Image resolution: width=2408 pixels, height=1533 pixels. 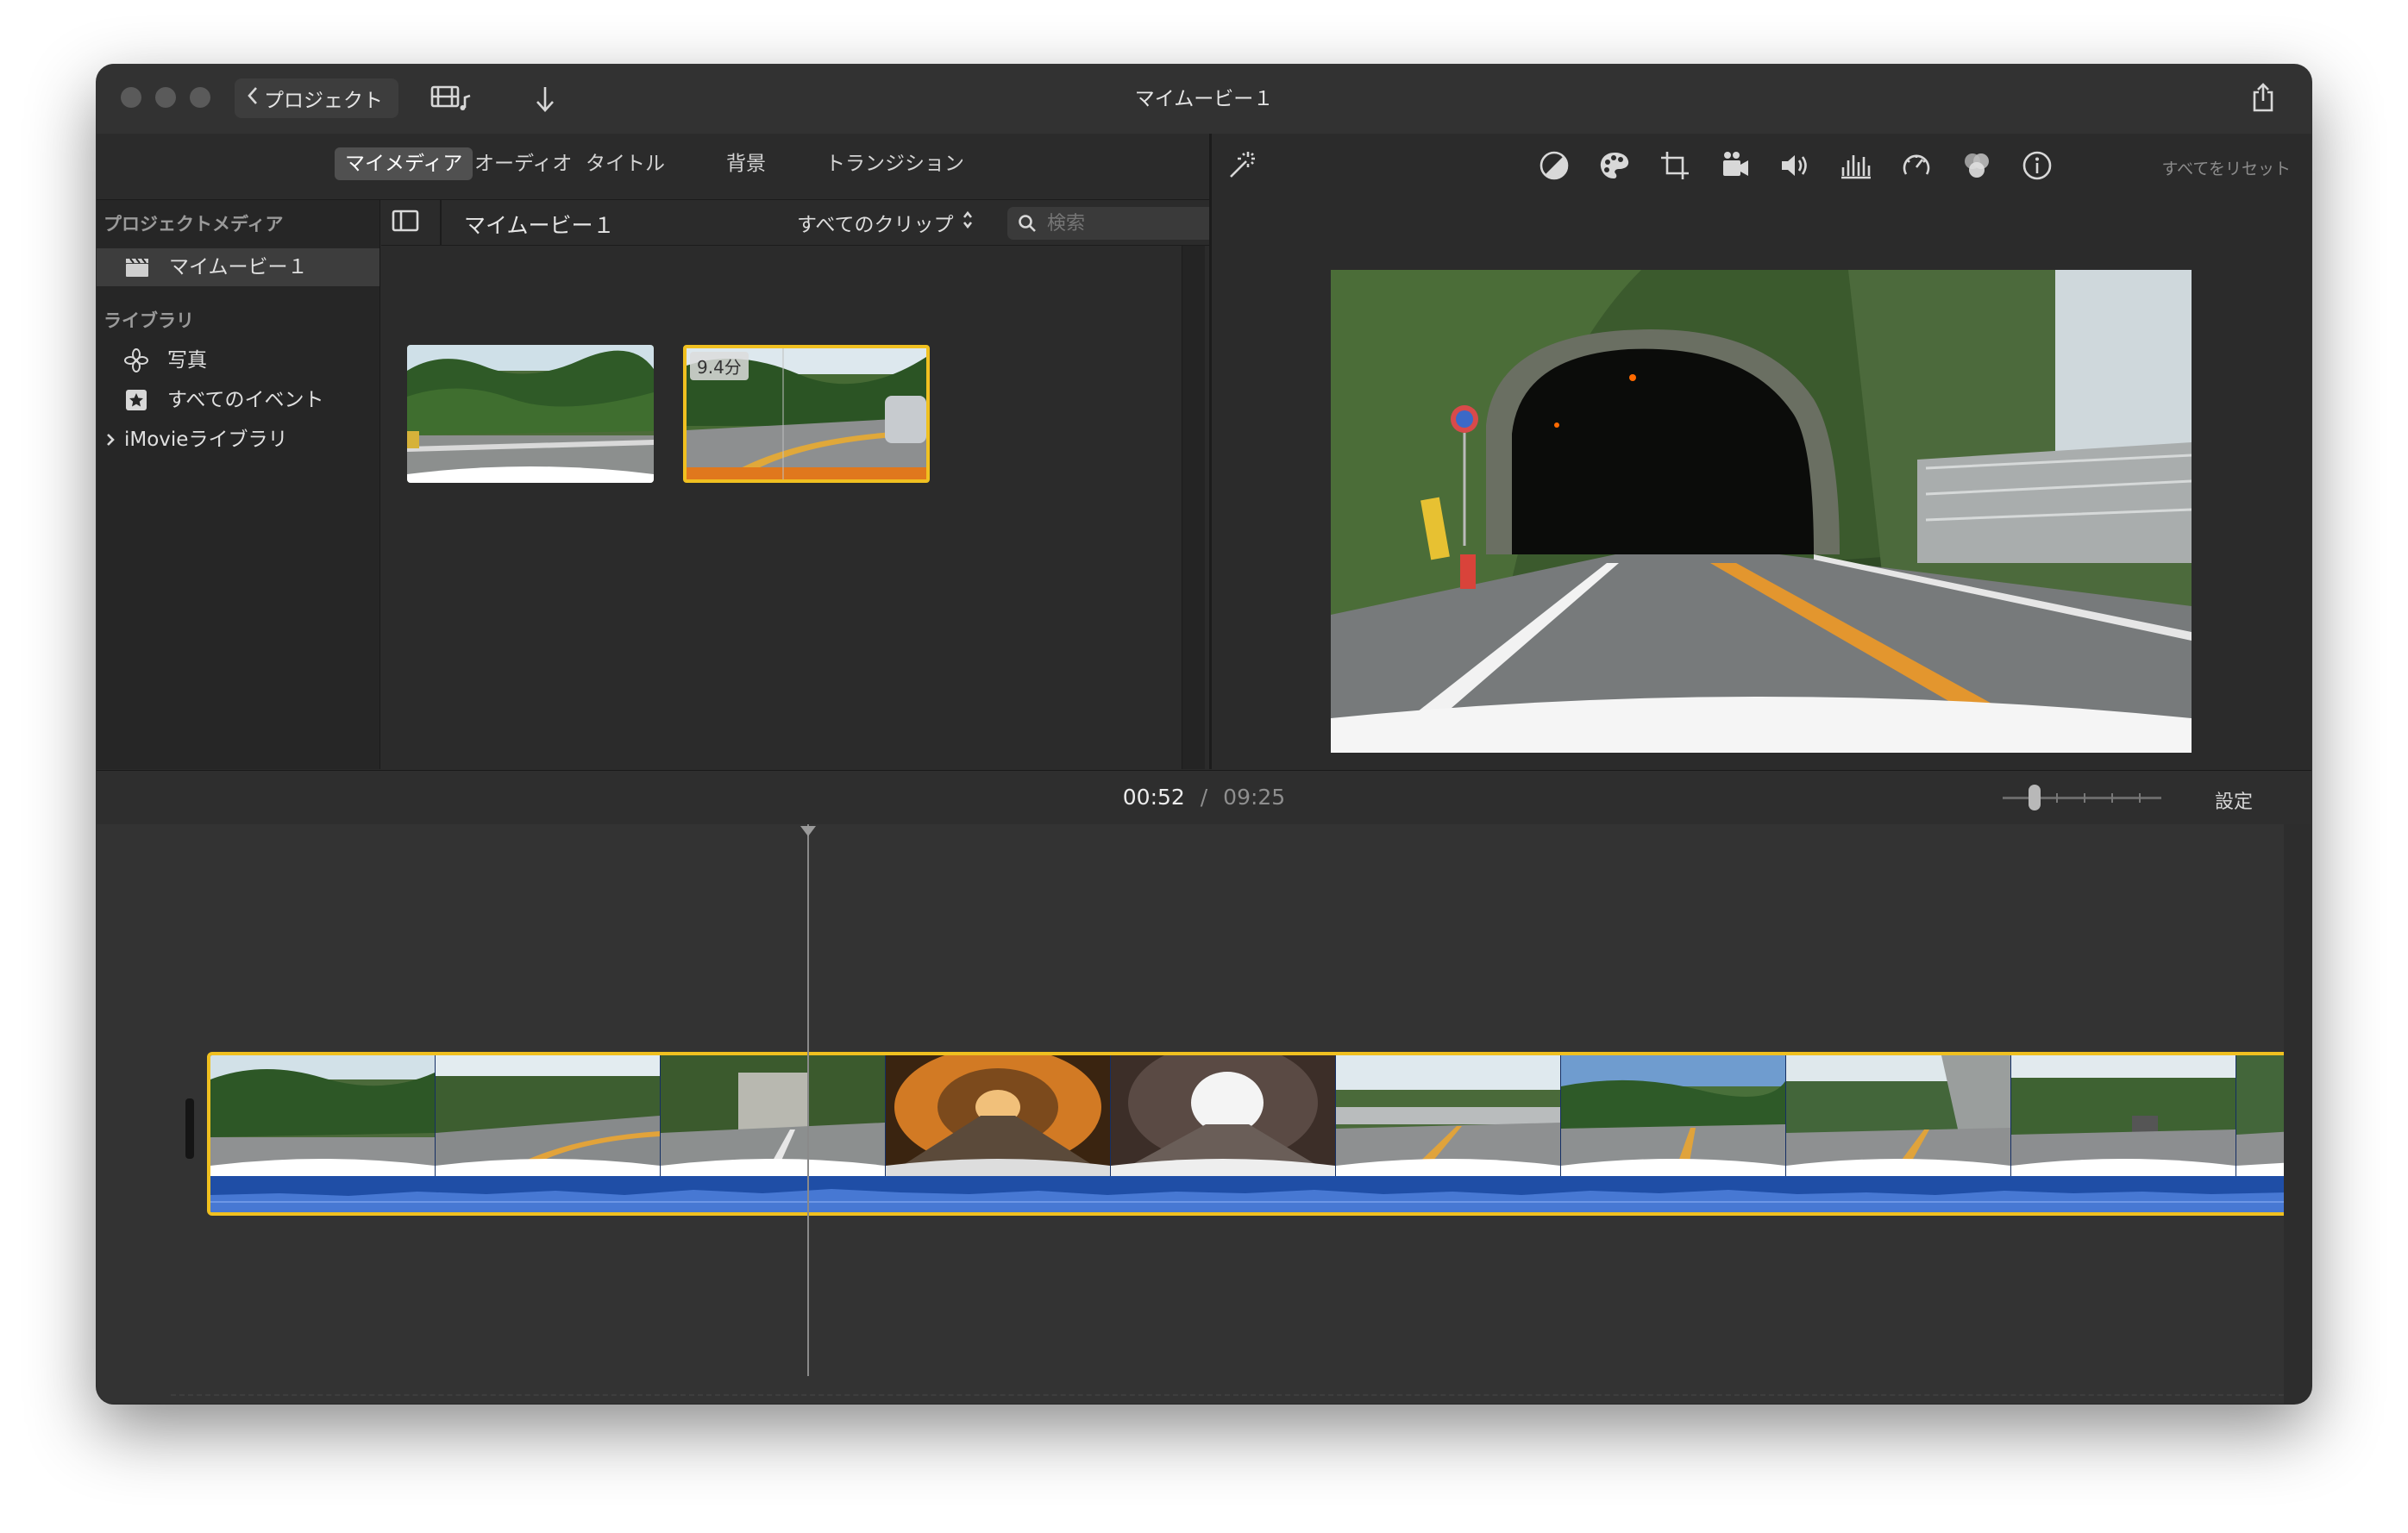 I want to click on clapperboard-icon, so click(x=137, y=267).